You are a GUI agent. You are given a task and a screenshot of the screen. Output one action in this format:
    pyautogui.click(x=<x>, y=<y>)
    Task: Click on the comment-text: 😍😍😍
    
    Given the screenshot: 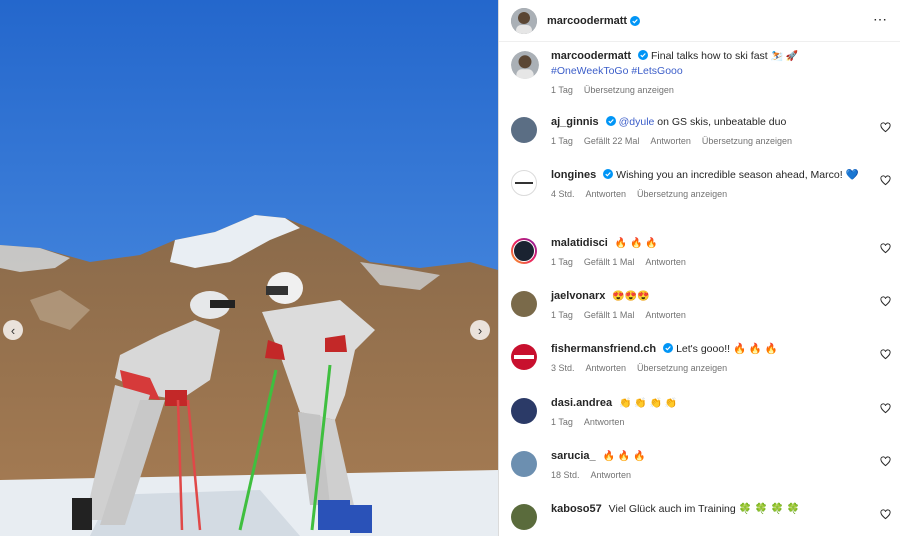 What is the action you would take?
    pyautogui.click(x=631, y=296)
    